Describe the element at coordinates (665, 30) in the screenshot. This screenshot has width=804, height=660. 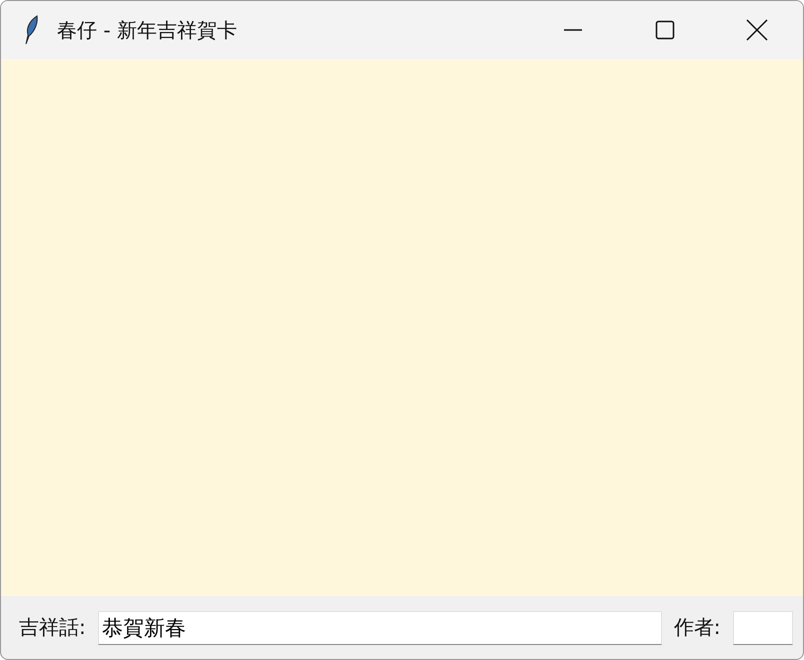
I see `maximize-icon` at that location.